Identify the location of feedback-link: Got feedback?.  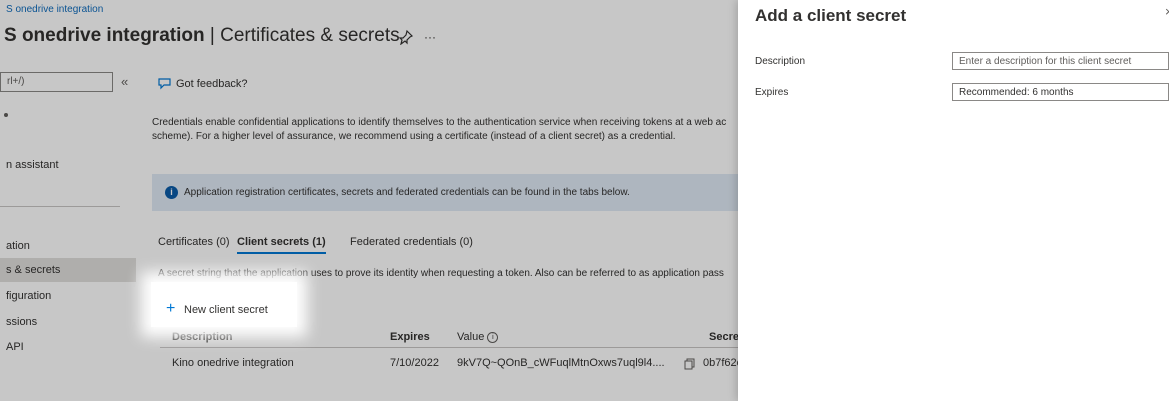
(212, 84).